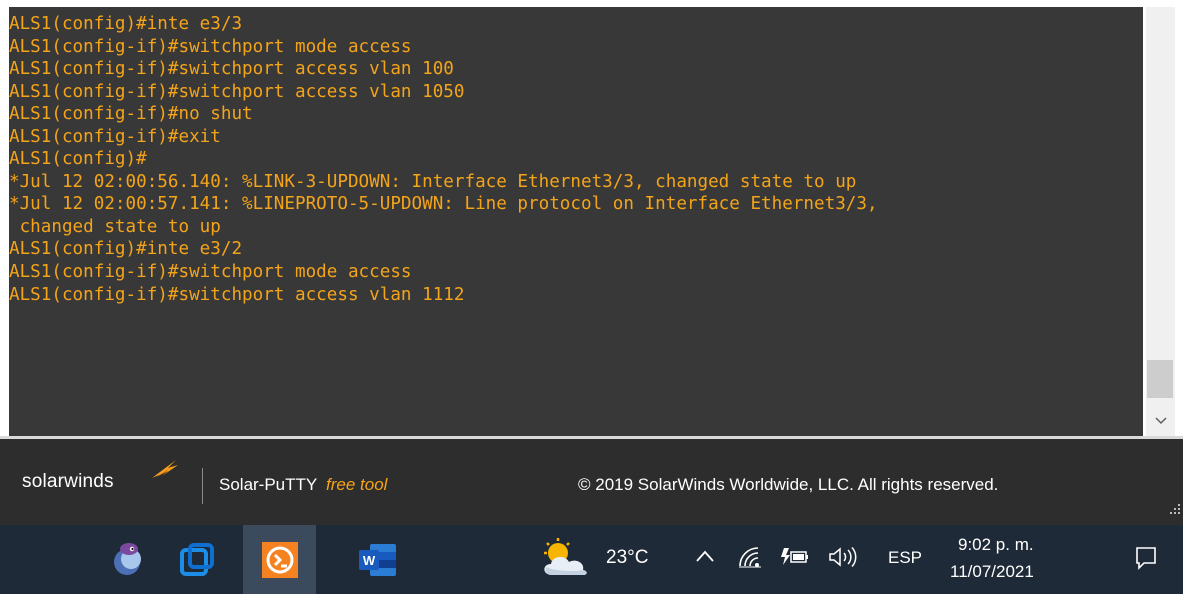  Describe the element at coordinates (1160, 222) in the screenshot. I see `vertical-scrollbar` at that location.